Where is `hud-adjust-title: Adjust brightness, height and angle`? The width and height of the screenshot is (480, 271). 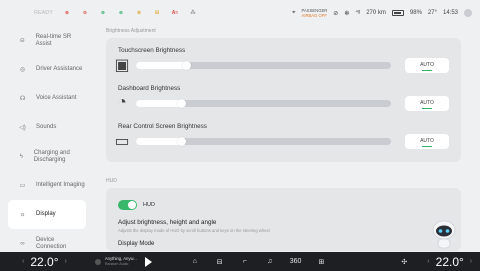
hud-adjust-title: Adjust brightness, height and angle is located at coordinates (283, 222).